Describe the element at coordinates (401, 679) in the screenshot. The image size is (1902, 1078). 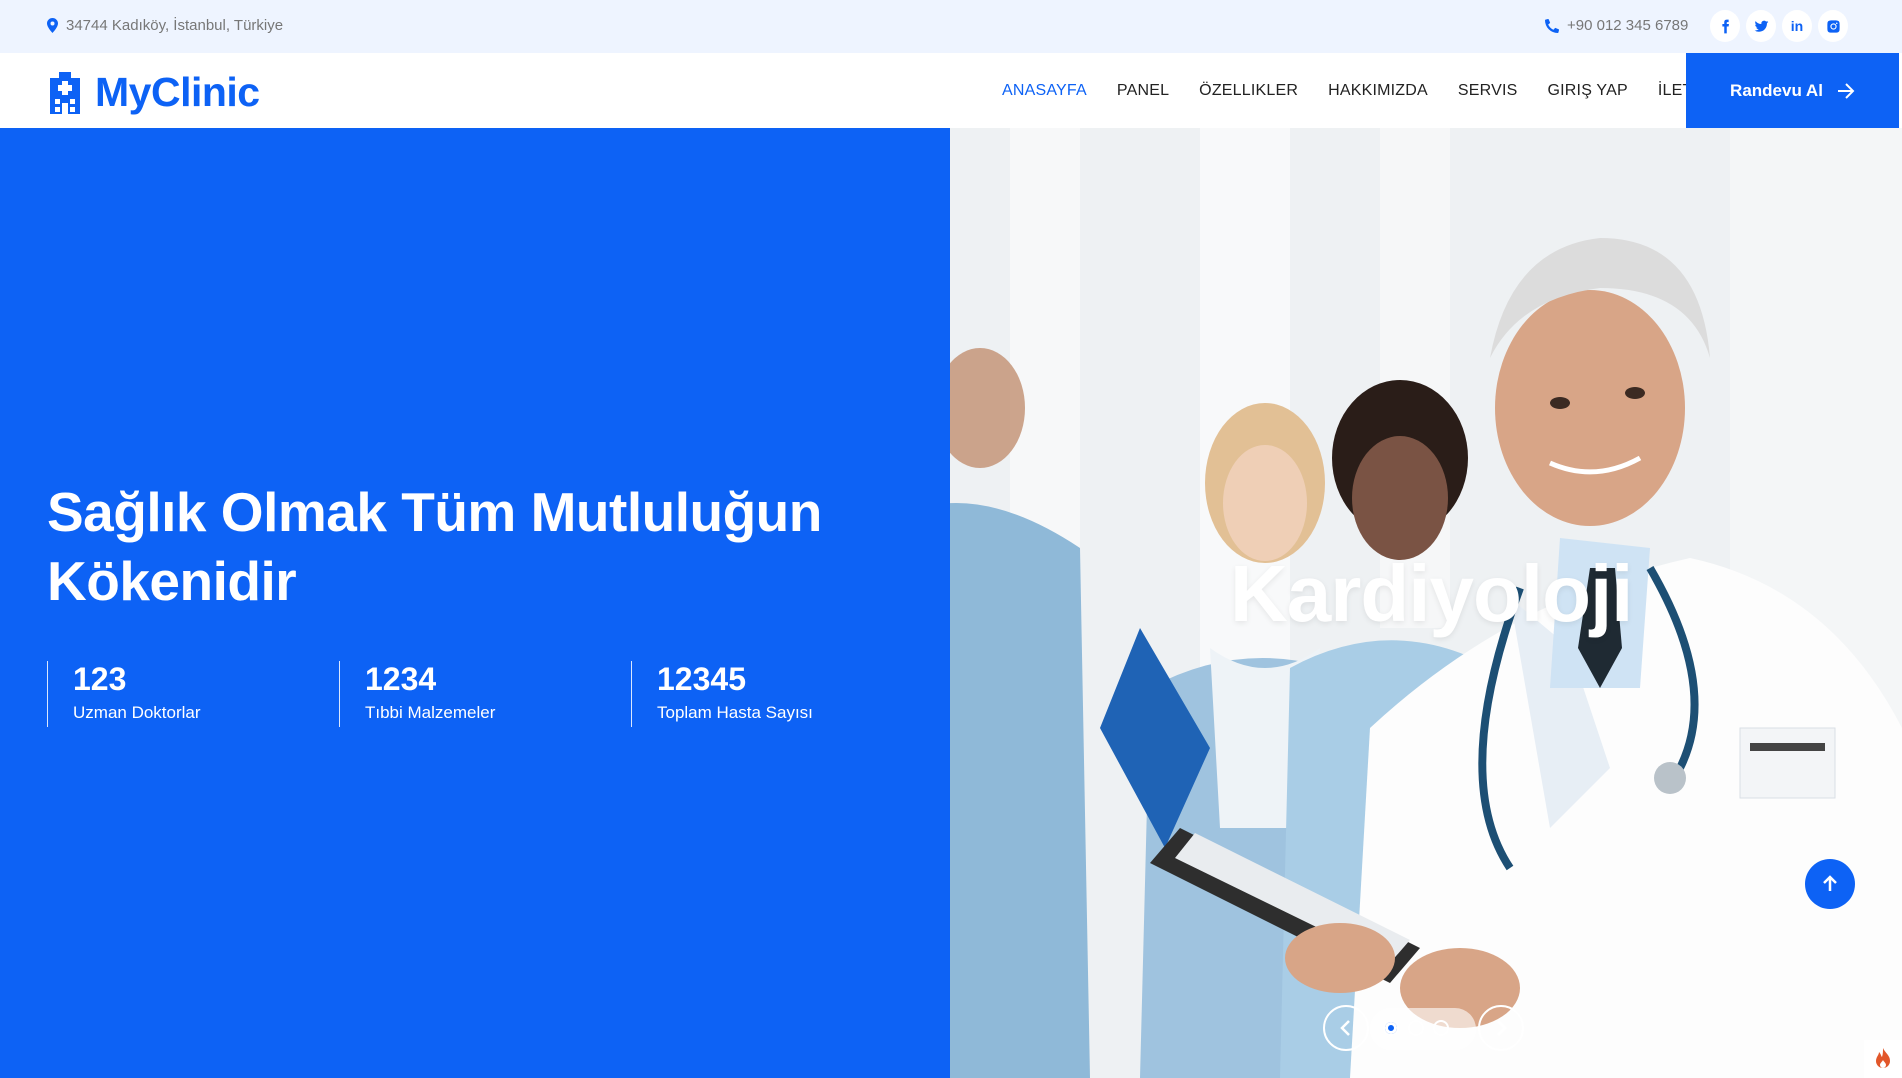
I see `stat-value: 1234` at that location.